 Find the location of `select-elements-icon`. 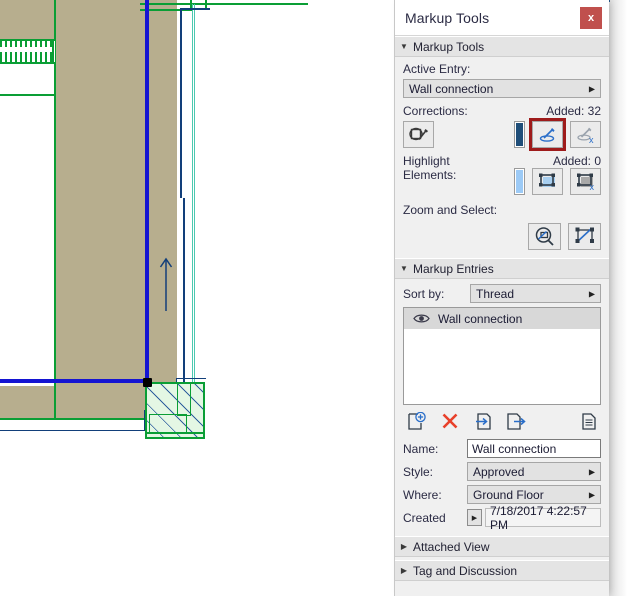

select-elements-icon is located at coordinates (584, 235).